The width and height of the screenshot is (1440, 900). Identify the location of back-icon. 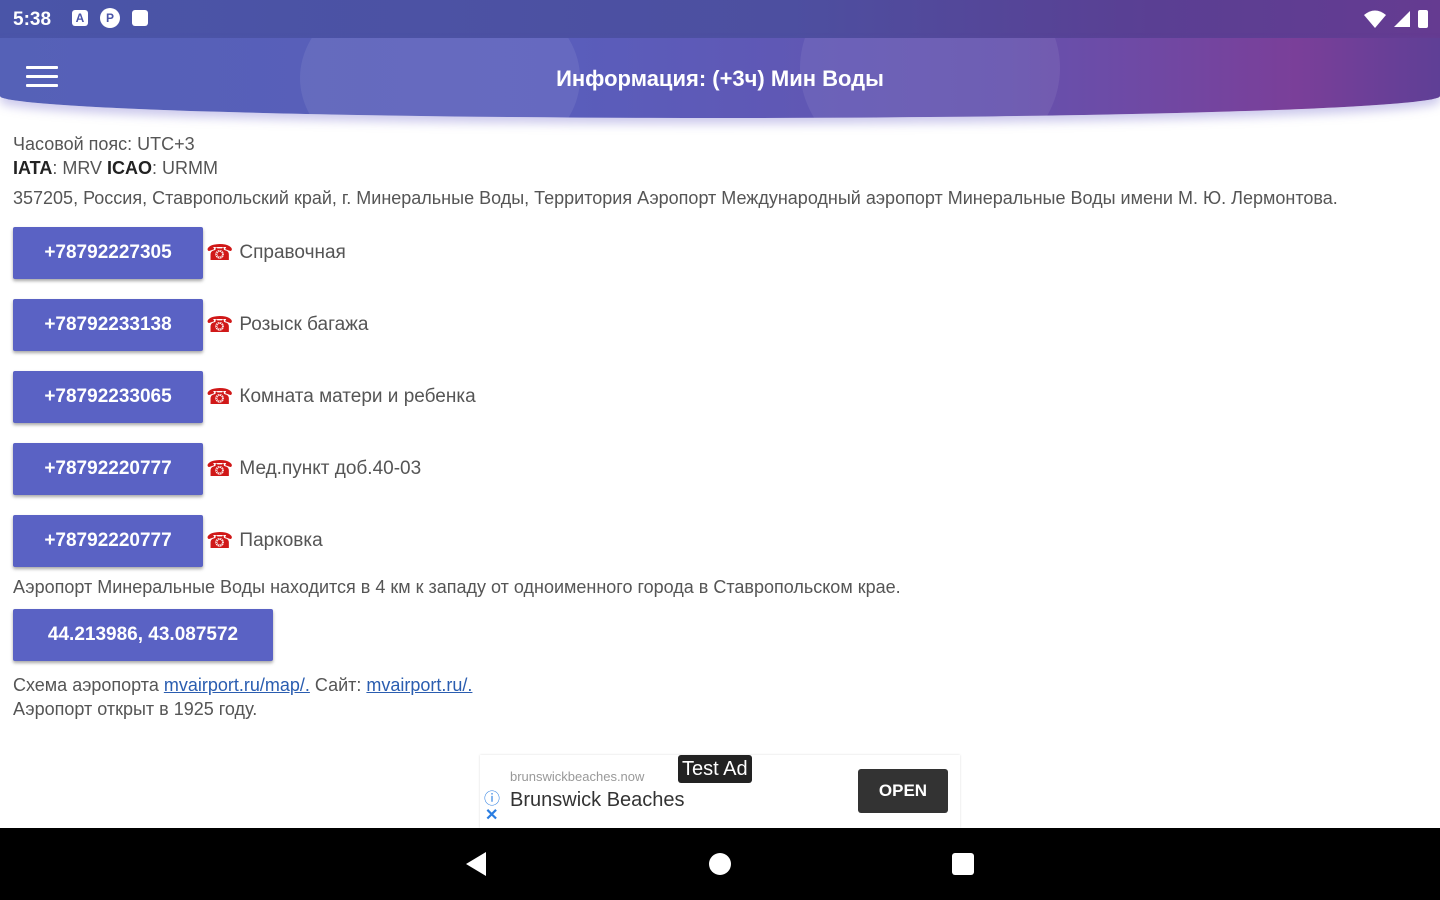
(476, 864).